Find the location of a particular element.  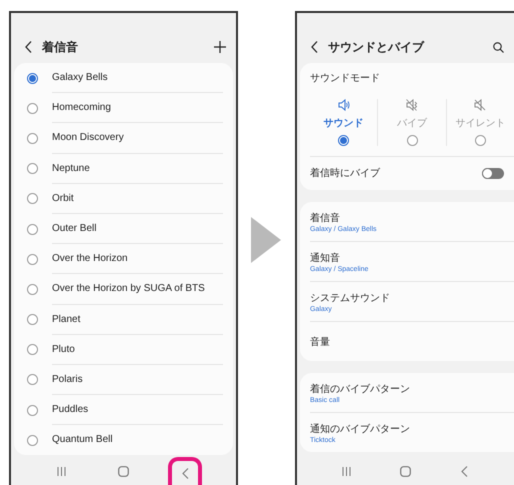

vibrate-icon is located at coordinates (412, 105).